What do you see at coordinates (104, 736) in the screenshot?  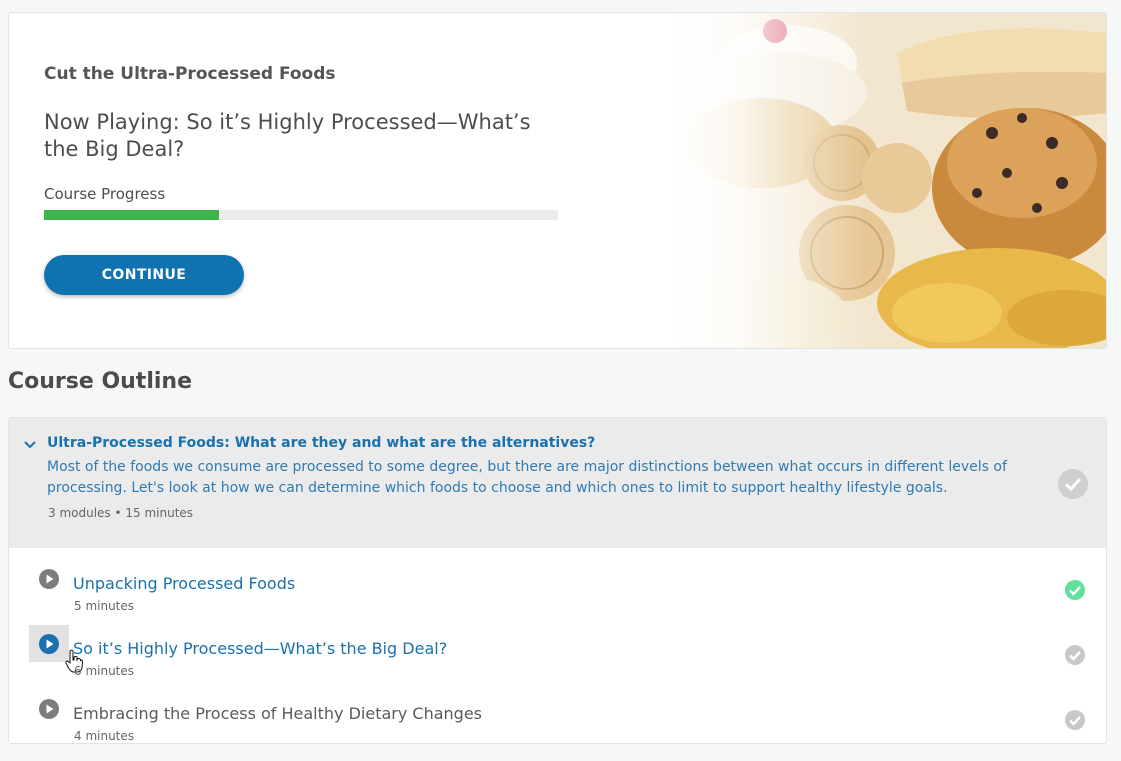 I see `module-duration: 4 minutes` at bounding box center [104, 736].